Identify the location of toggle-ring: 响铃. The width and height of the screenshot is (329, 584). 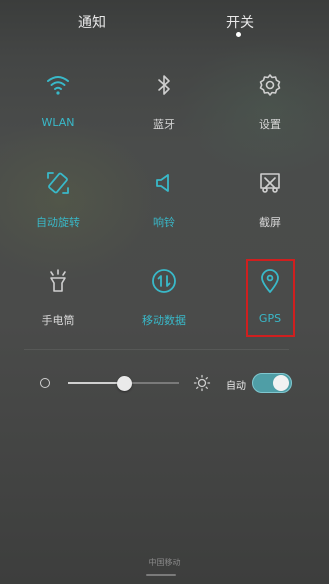
(164, 210).